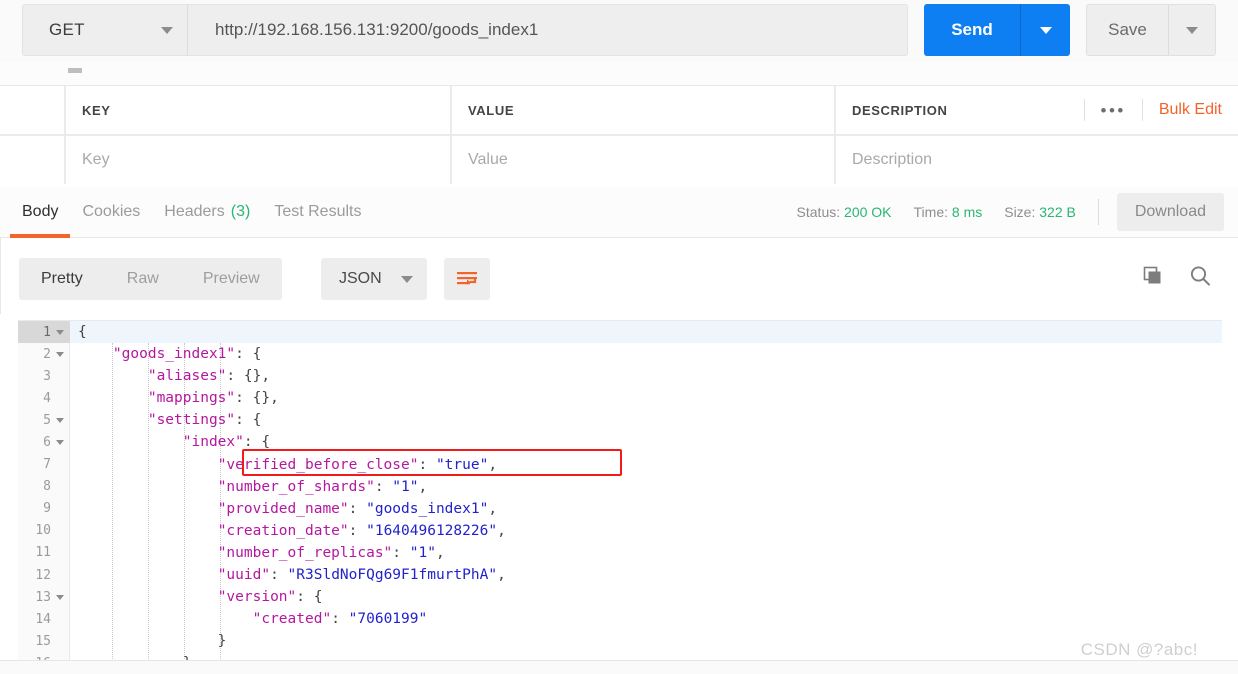  Describe the element at coordinates (187, 354) in the screenshot. I see `code-line: "goods_index1": {` at that location.